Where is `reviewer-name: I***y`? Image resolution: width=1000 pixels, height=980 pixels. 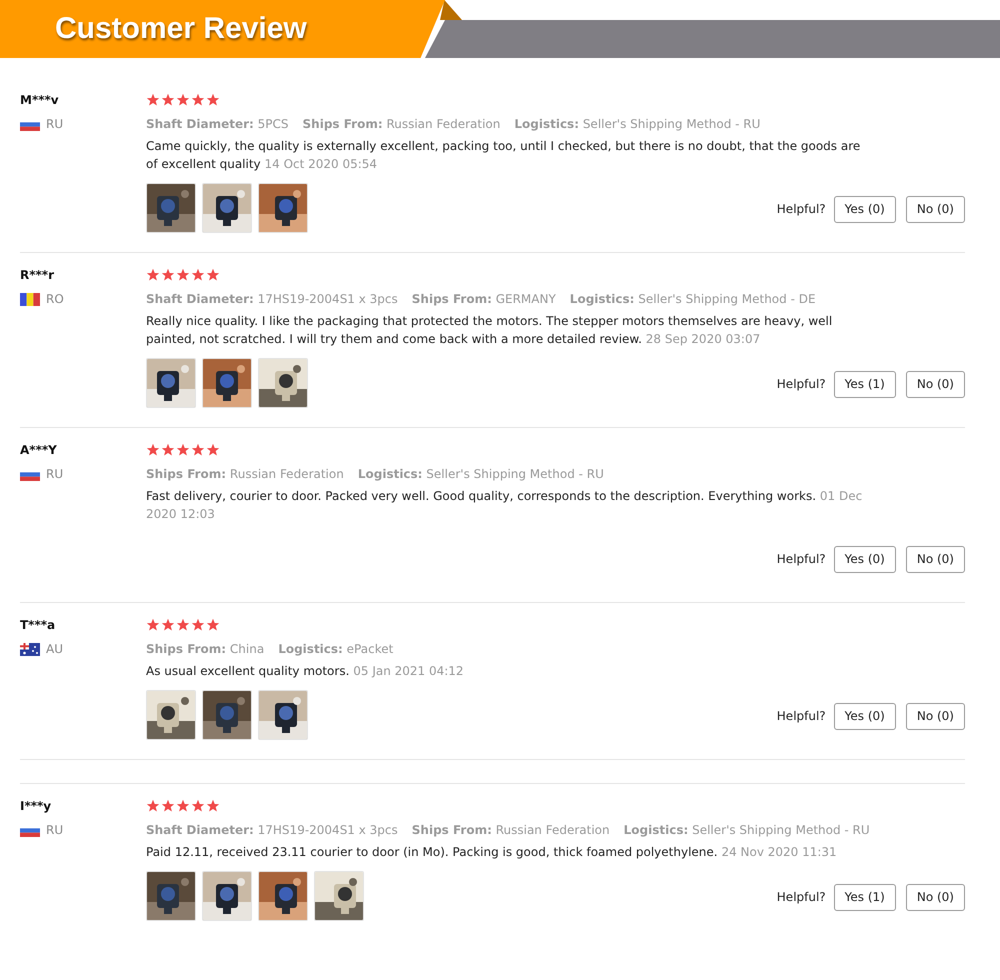
reviewer-name: I***y is located at coordinates (36, 806).